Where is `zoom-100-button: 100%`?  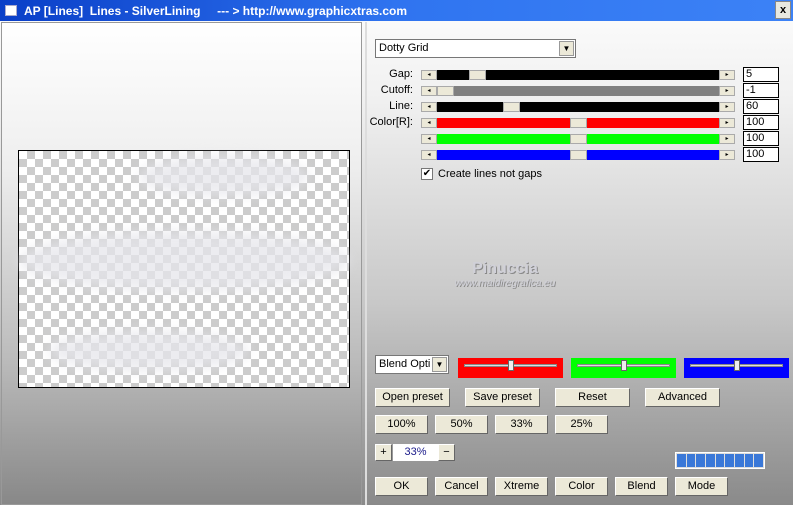
zoom-100-button: 100% is located at coordinates (401, 424).